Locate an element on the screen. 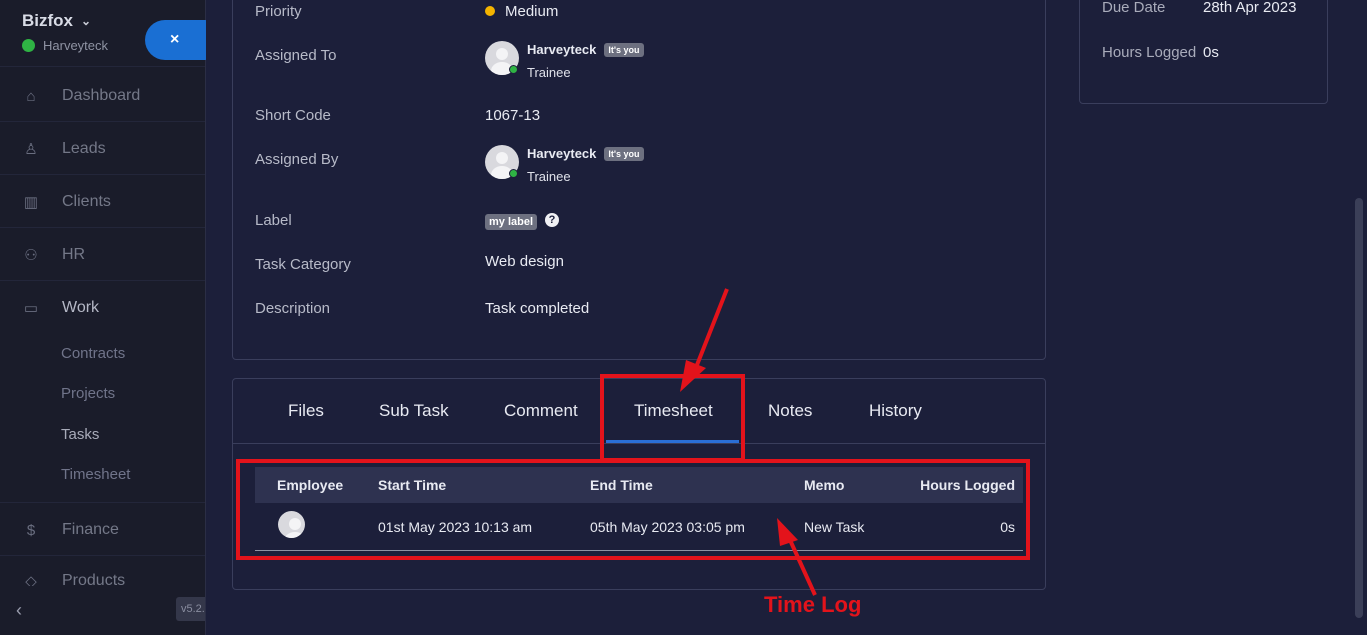 This screenshot has width=1367, height=635. time-log-annotation: Time Log is located at coordinates (813, 604).